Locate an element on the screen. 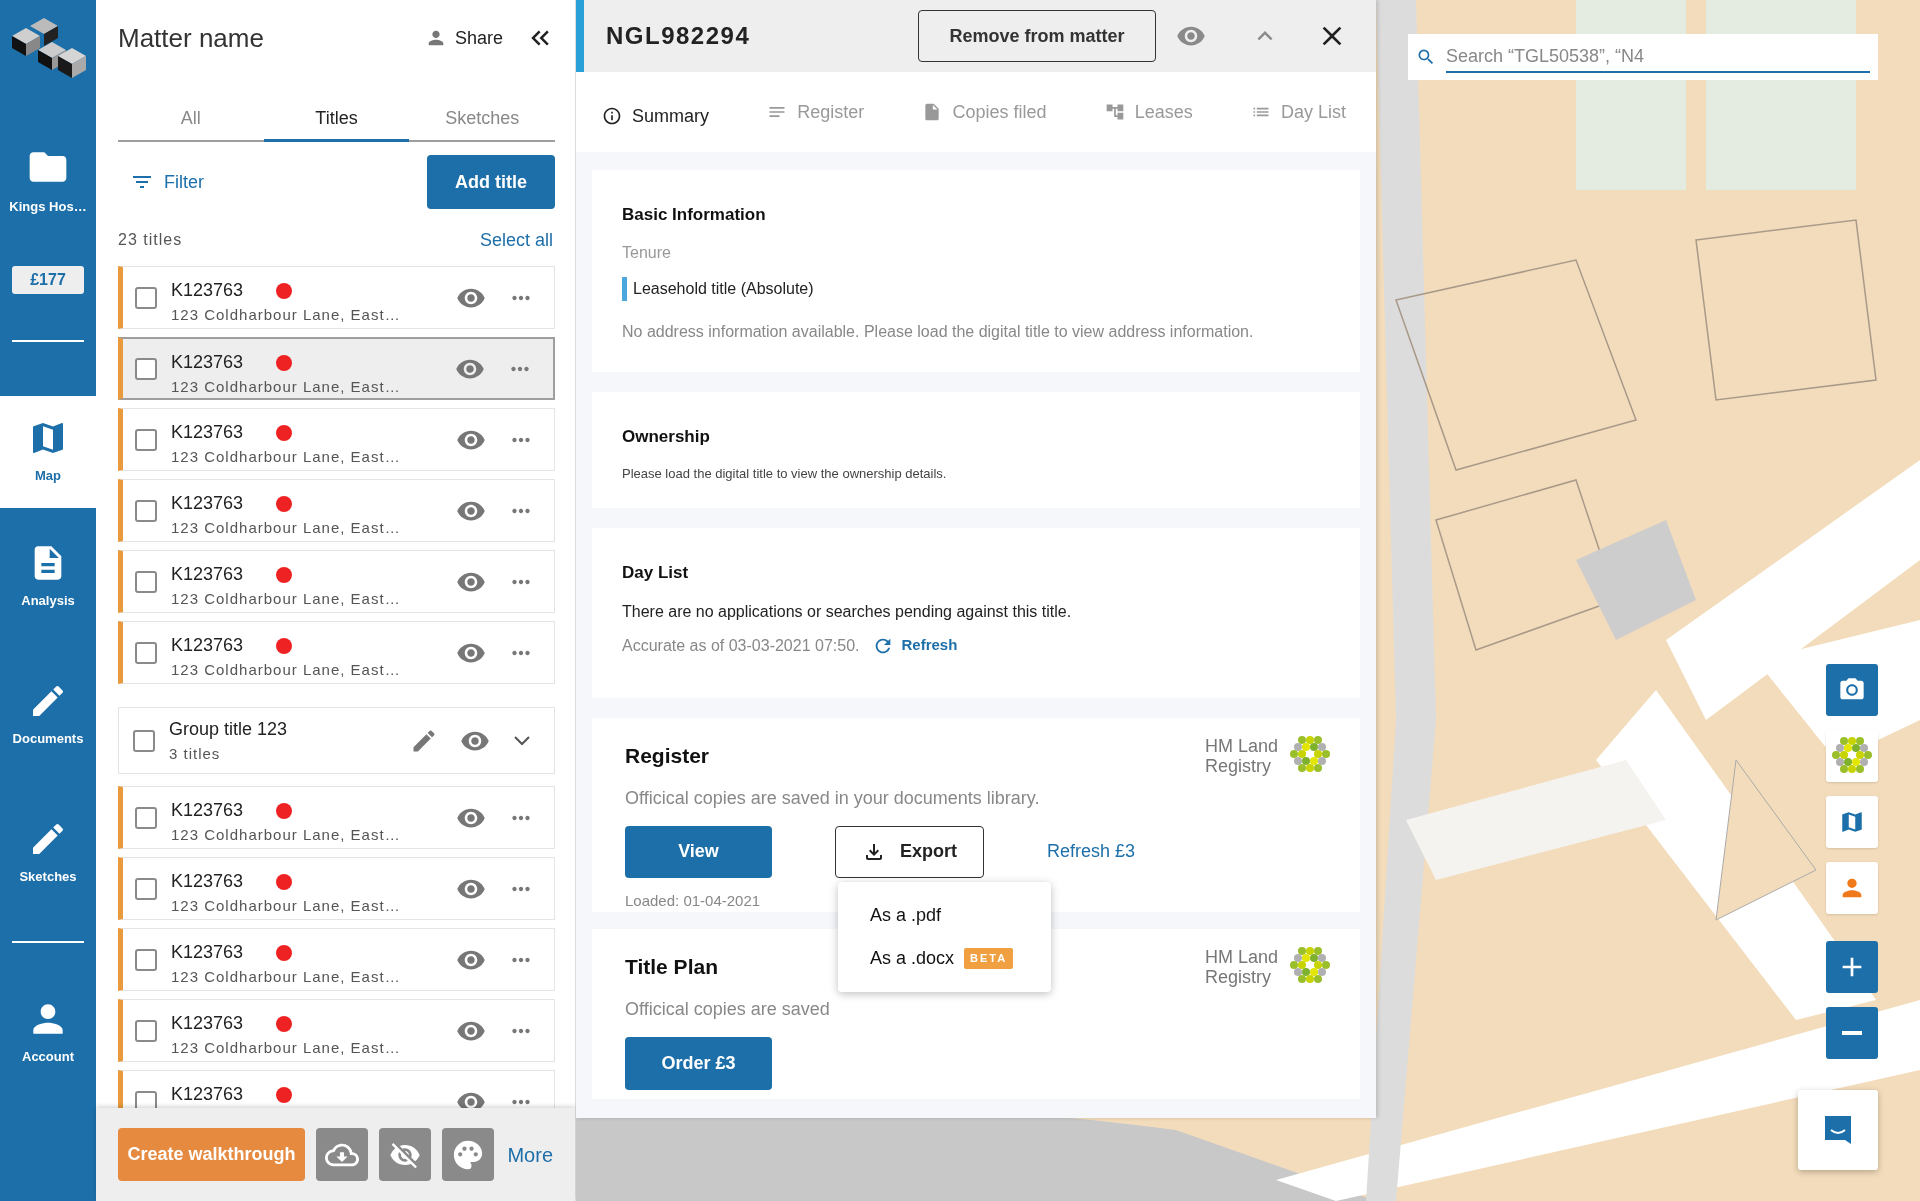  registry-layer-button is located at coordinates (1852, 756).